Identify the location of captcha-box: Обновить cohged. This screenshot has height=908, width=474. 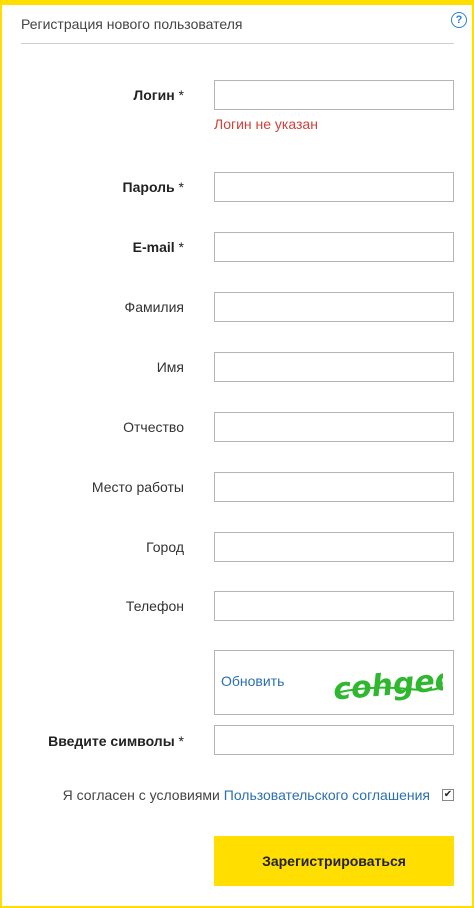
(334, 682).